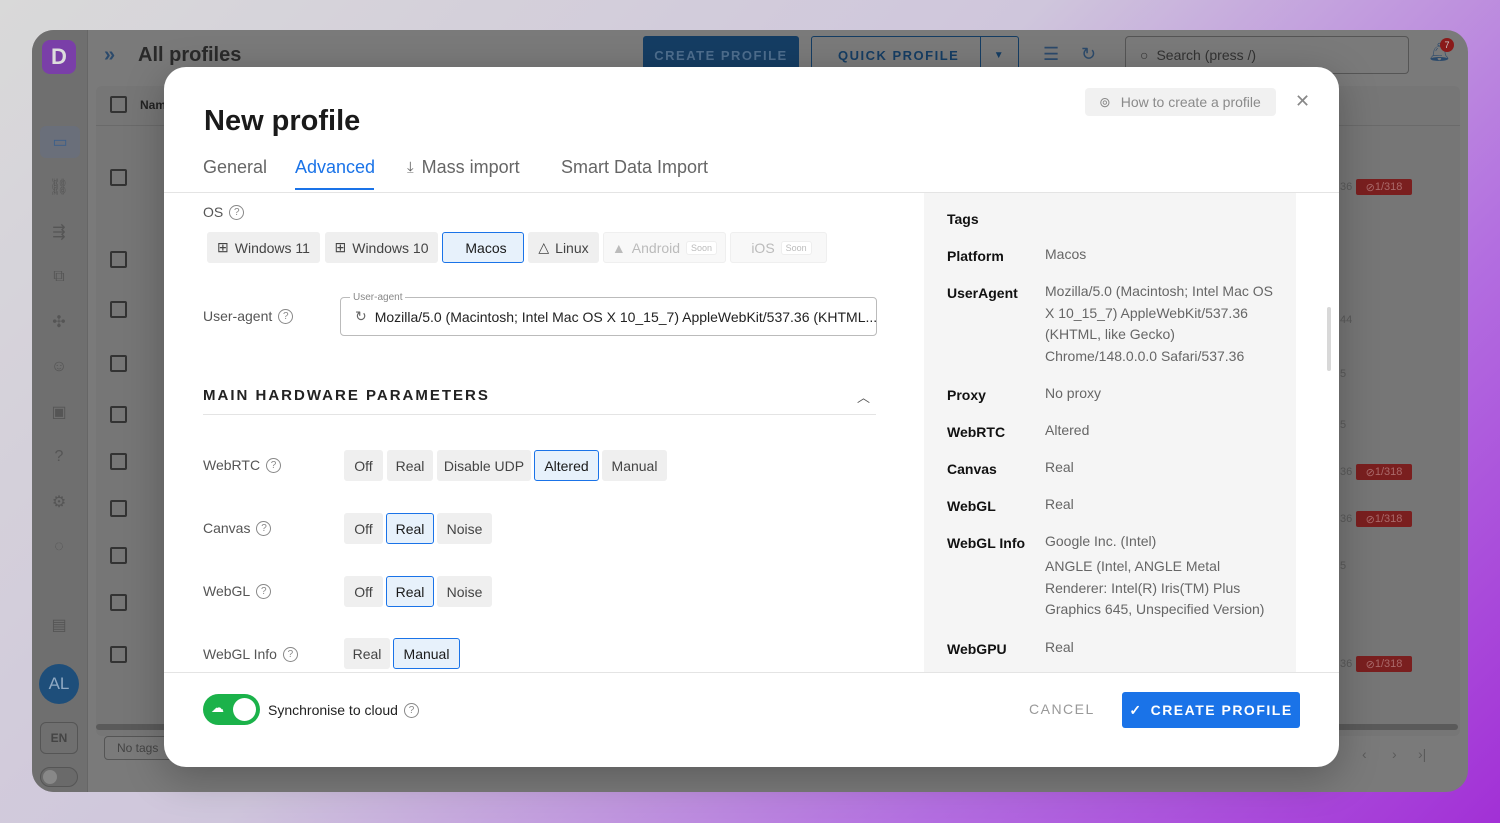  I want to click on chevron-up-icon: ︿, so click(863, 396).